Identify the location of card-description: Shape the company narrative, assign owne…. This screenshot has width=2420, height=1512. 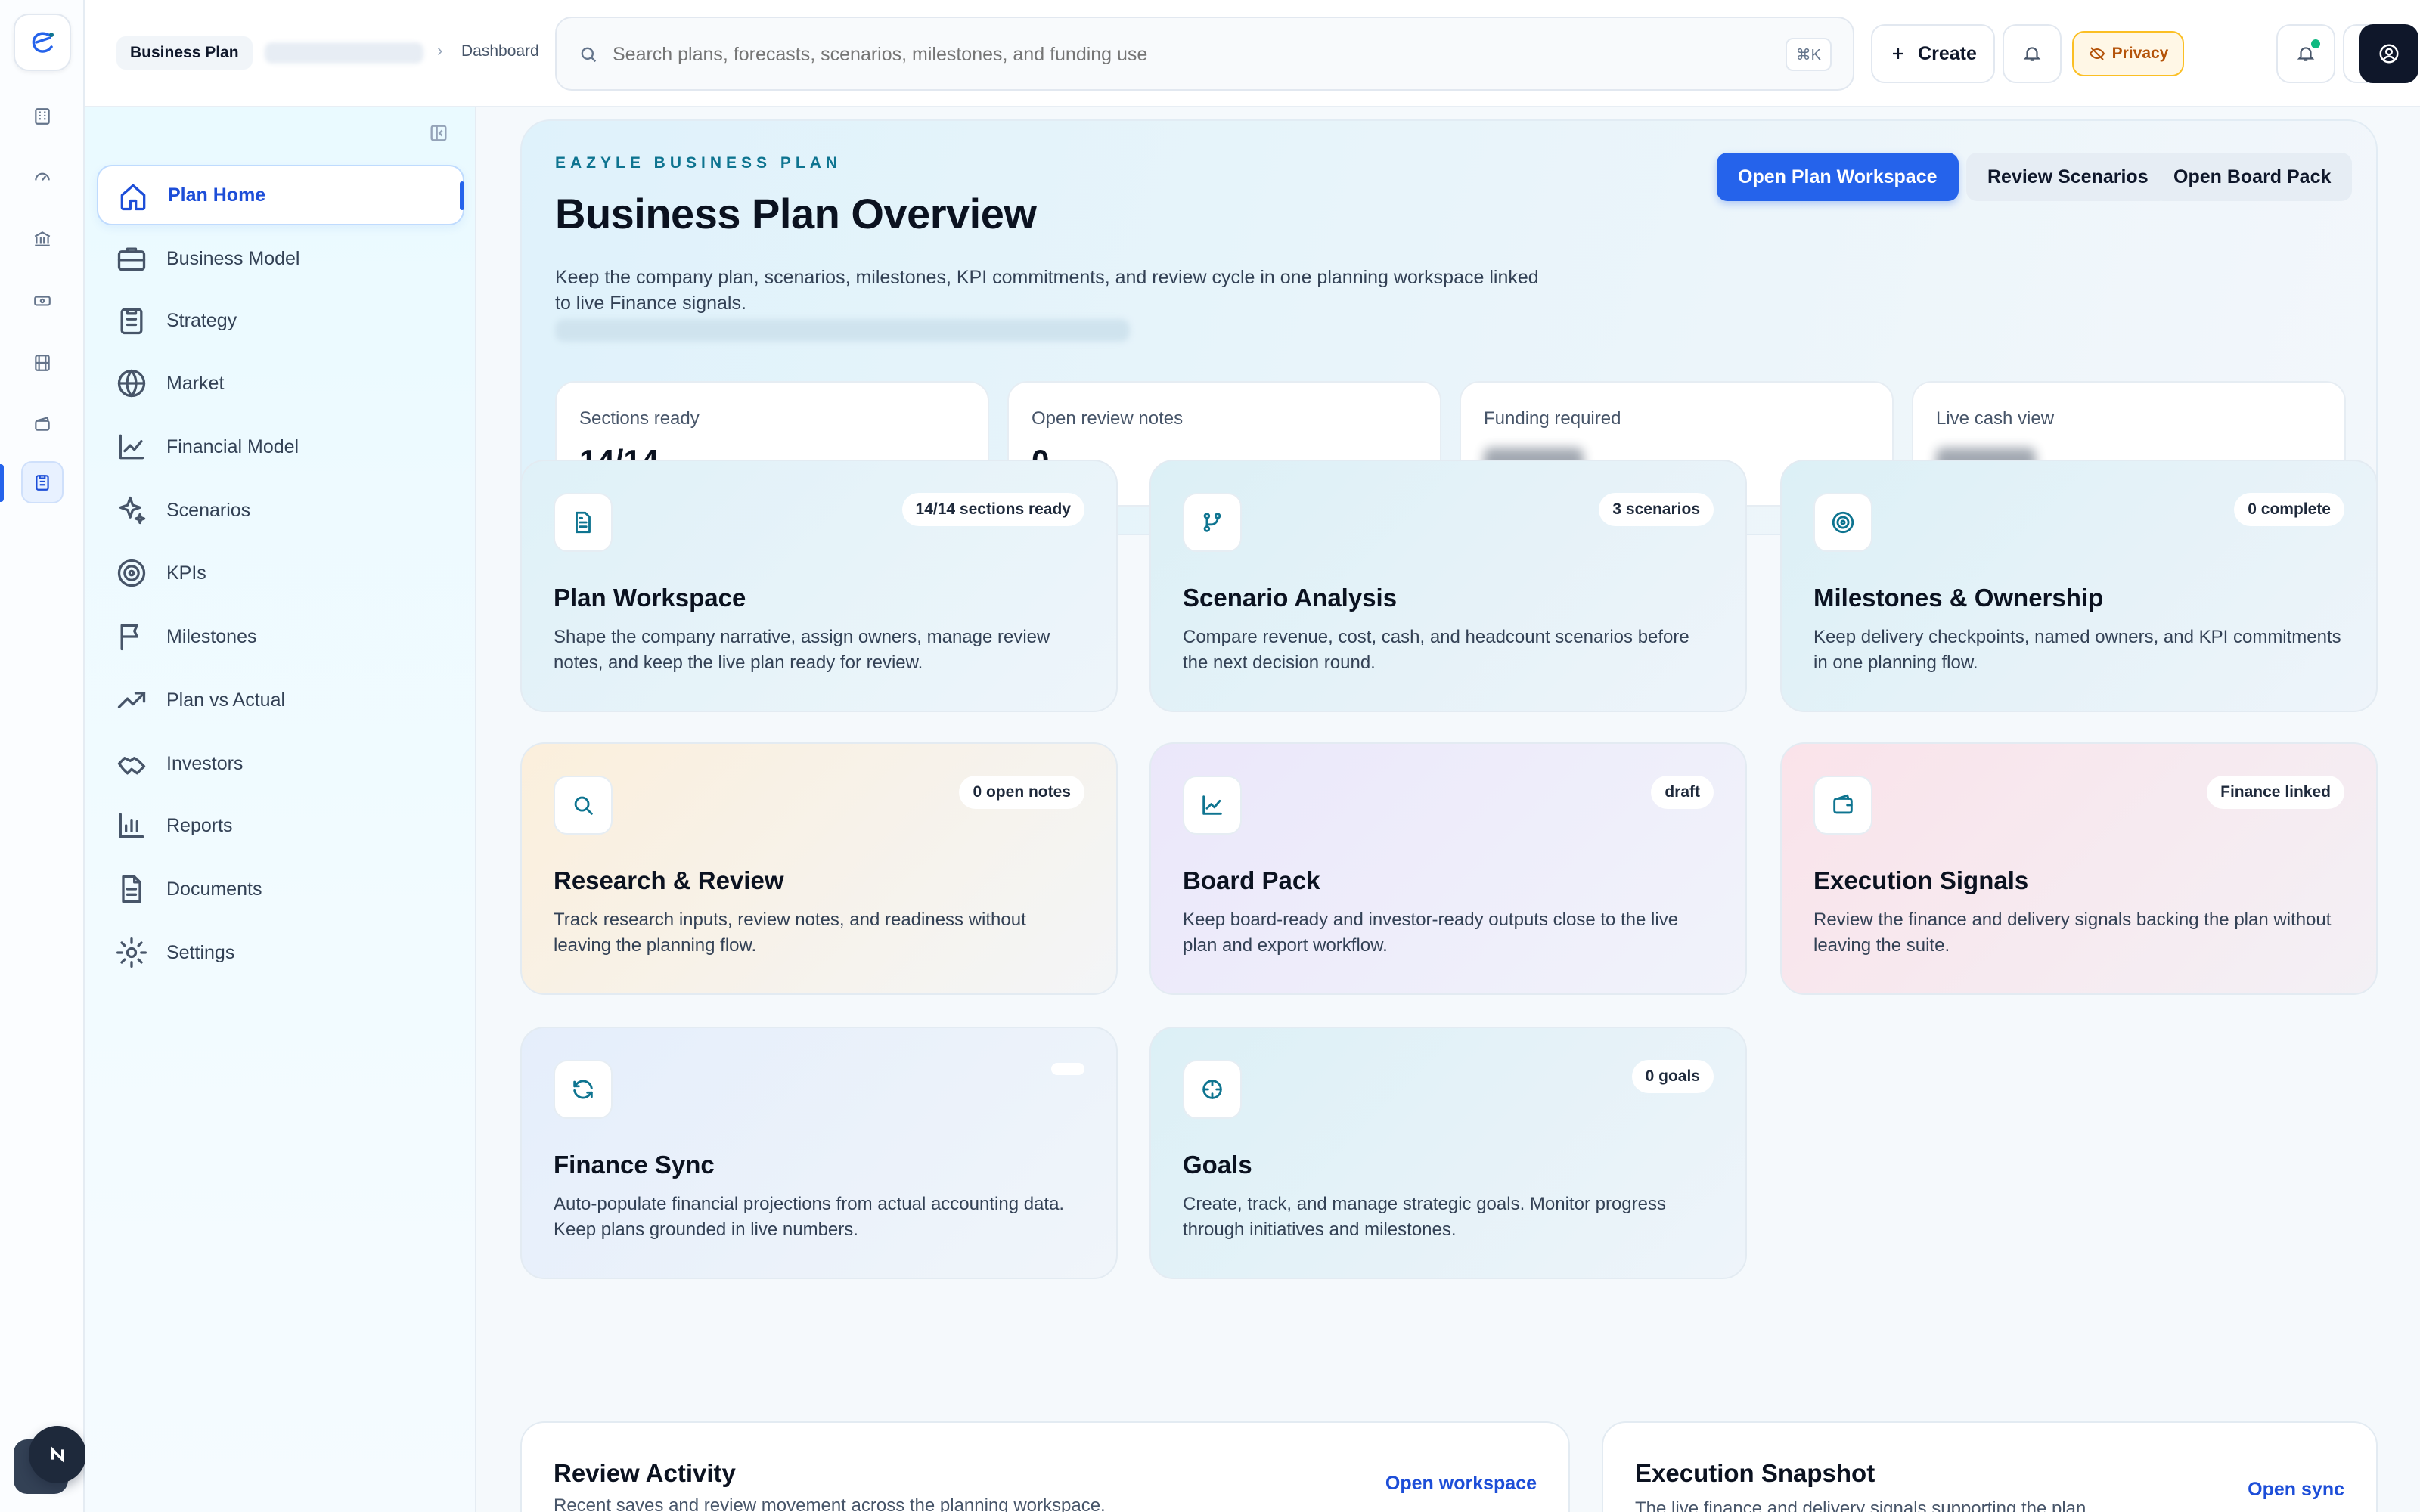
(802, 650).